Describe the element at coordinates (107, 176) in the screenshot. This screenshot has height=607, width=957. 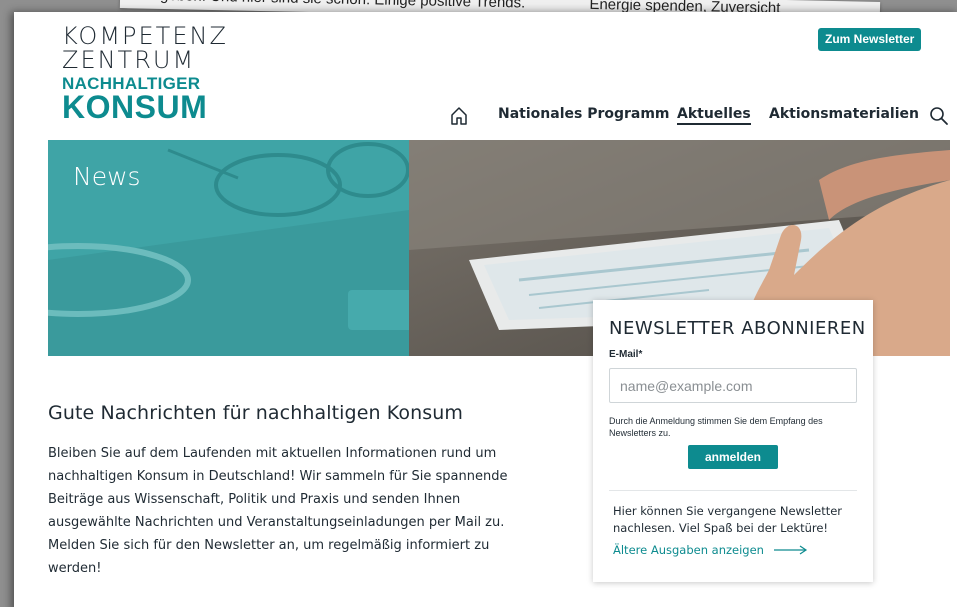
I see `hero-title: News` at that location.